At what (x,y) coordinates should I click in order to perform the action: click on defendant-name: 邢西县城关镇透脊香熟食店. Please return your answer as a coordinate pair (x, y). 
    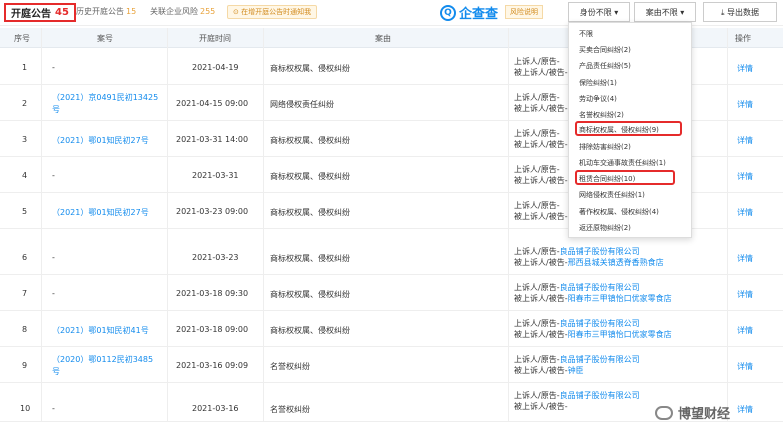
    Looking at the image, I should click on (616, 262).